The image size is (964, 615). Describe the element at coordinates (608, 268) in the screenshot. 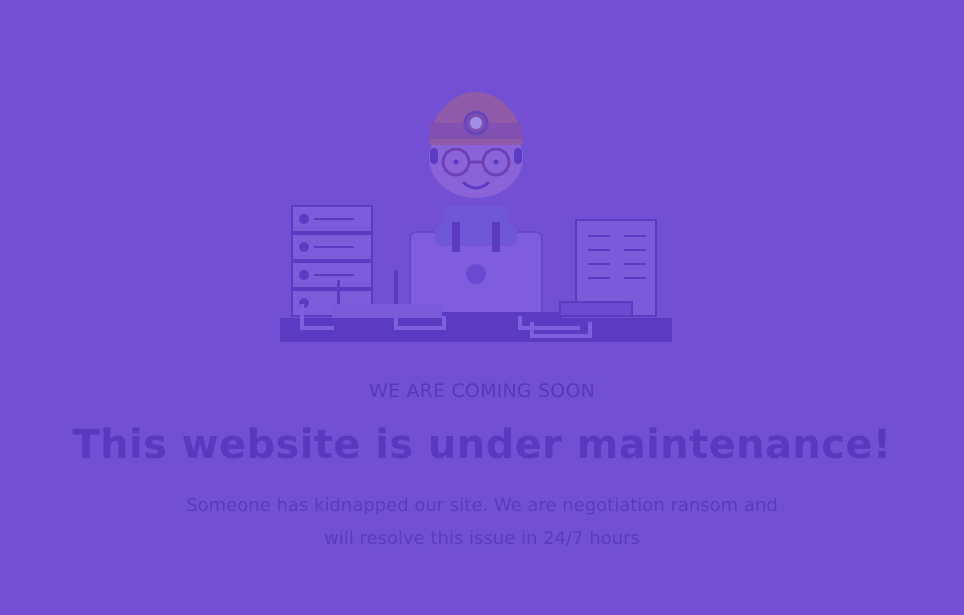

I see `network-server-icon` at that location.